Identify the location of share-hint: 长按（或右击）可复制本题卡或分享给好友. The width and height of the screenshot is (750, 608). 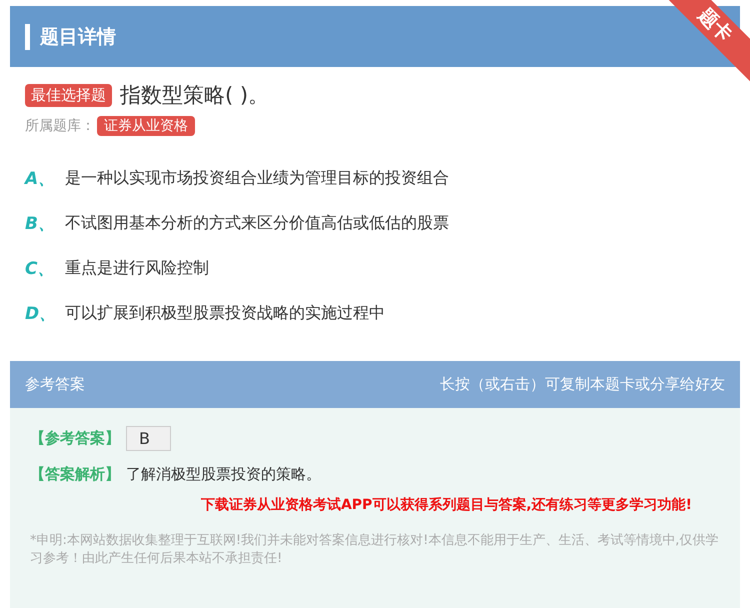
(582, 384).